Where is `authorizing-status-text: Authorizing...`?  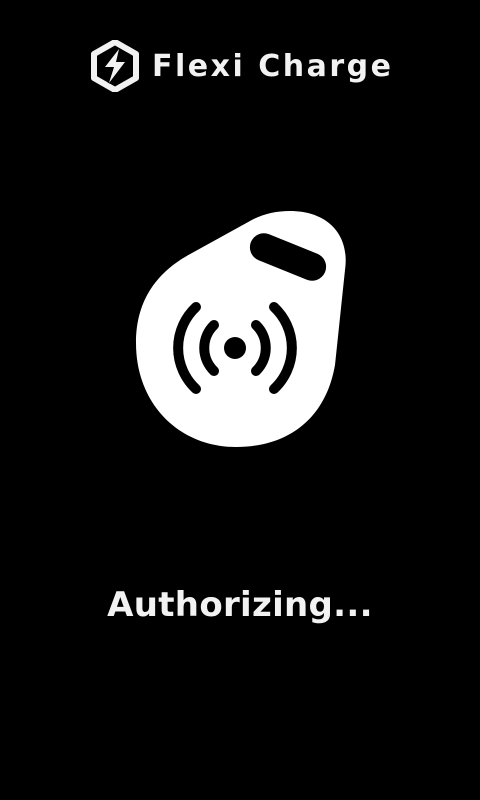 authorizing-status-text: Authorizing... is located at coordinates (240, 605).